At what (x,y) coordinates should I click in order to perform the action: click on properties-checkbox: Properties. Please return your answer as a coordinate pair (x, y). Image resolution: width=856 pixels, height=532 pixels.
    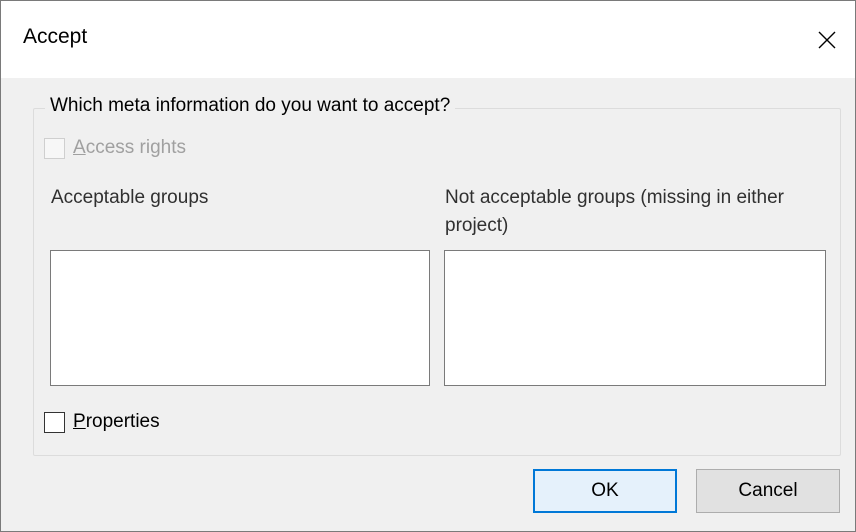
    Looking at the image, I should click on (102, 422).